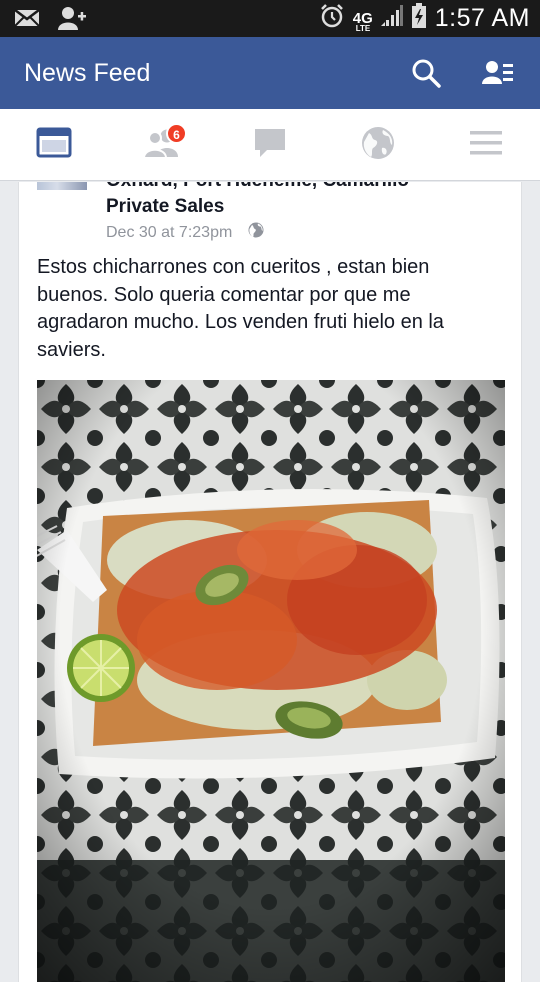 The height and width of the screenshot is (982, 540). I want to click on news-feed-icon, so click(54, 145).